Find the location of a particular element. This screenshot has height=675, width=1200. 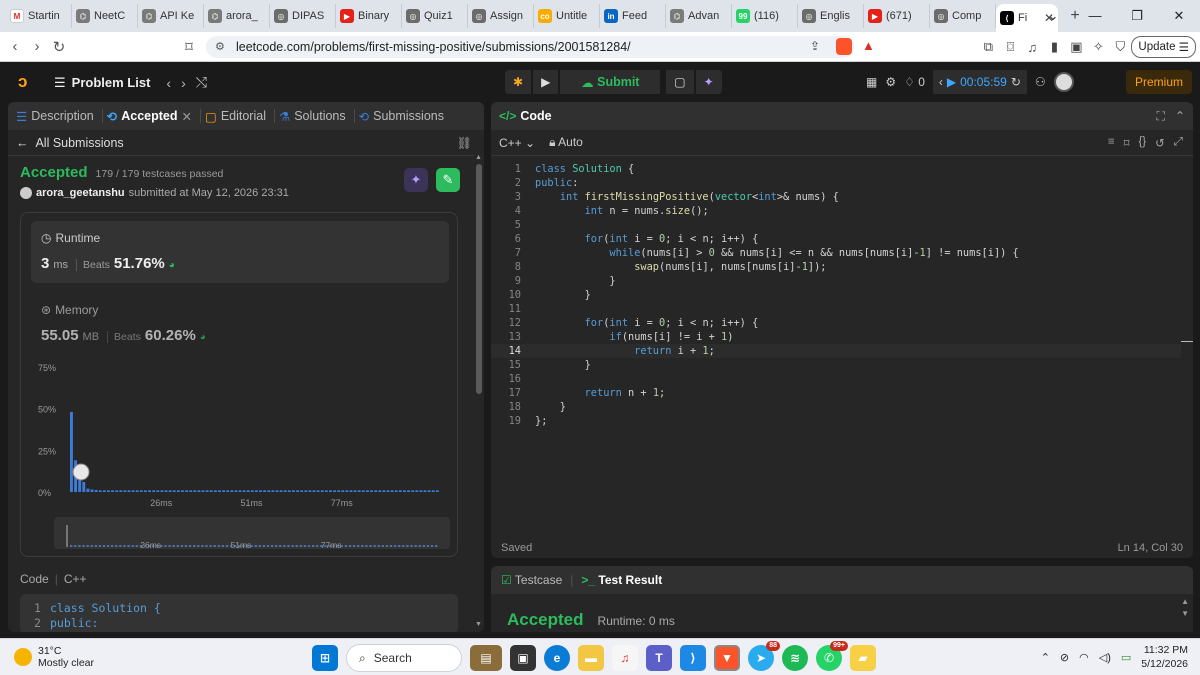

timer-prev-icon: ‹ is located at coordinates (941, 82).